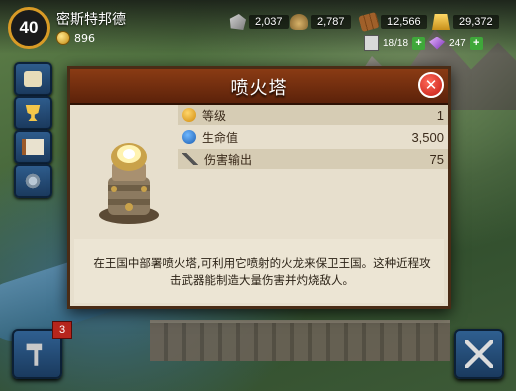  What do you see at coordinates (313, 159) in the screenshot?
I see `stat-row-damage: 伤害输出 75` at bounding box center [313, 159].